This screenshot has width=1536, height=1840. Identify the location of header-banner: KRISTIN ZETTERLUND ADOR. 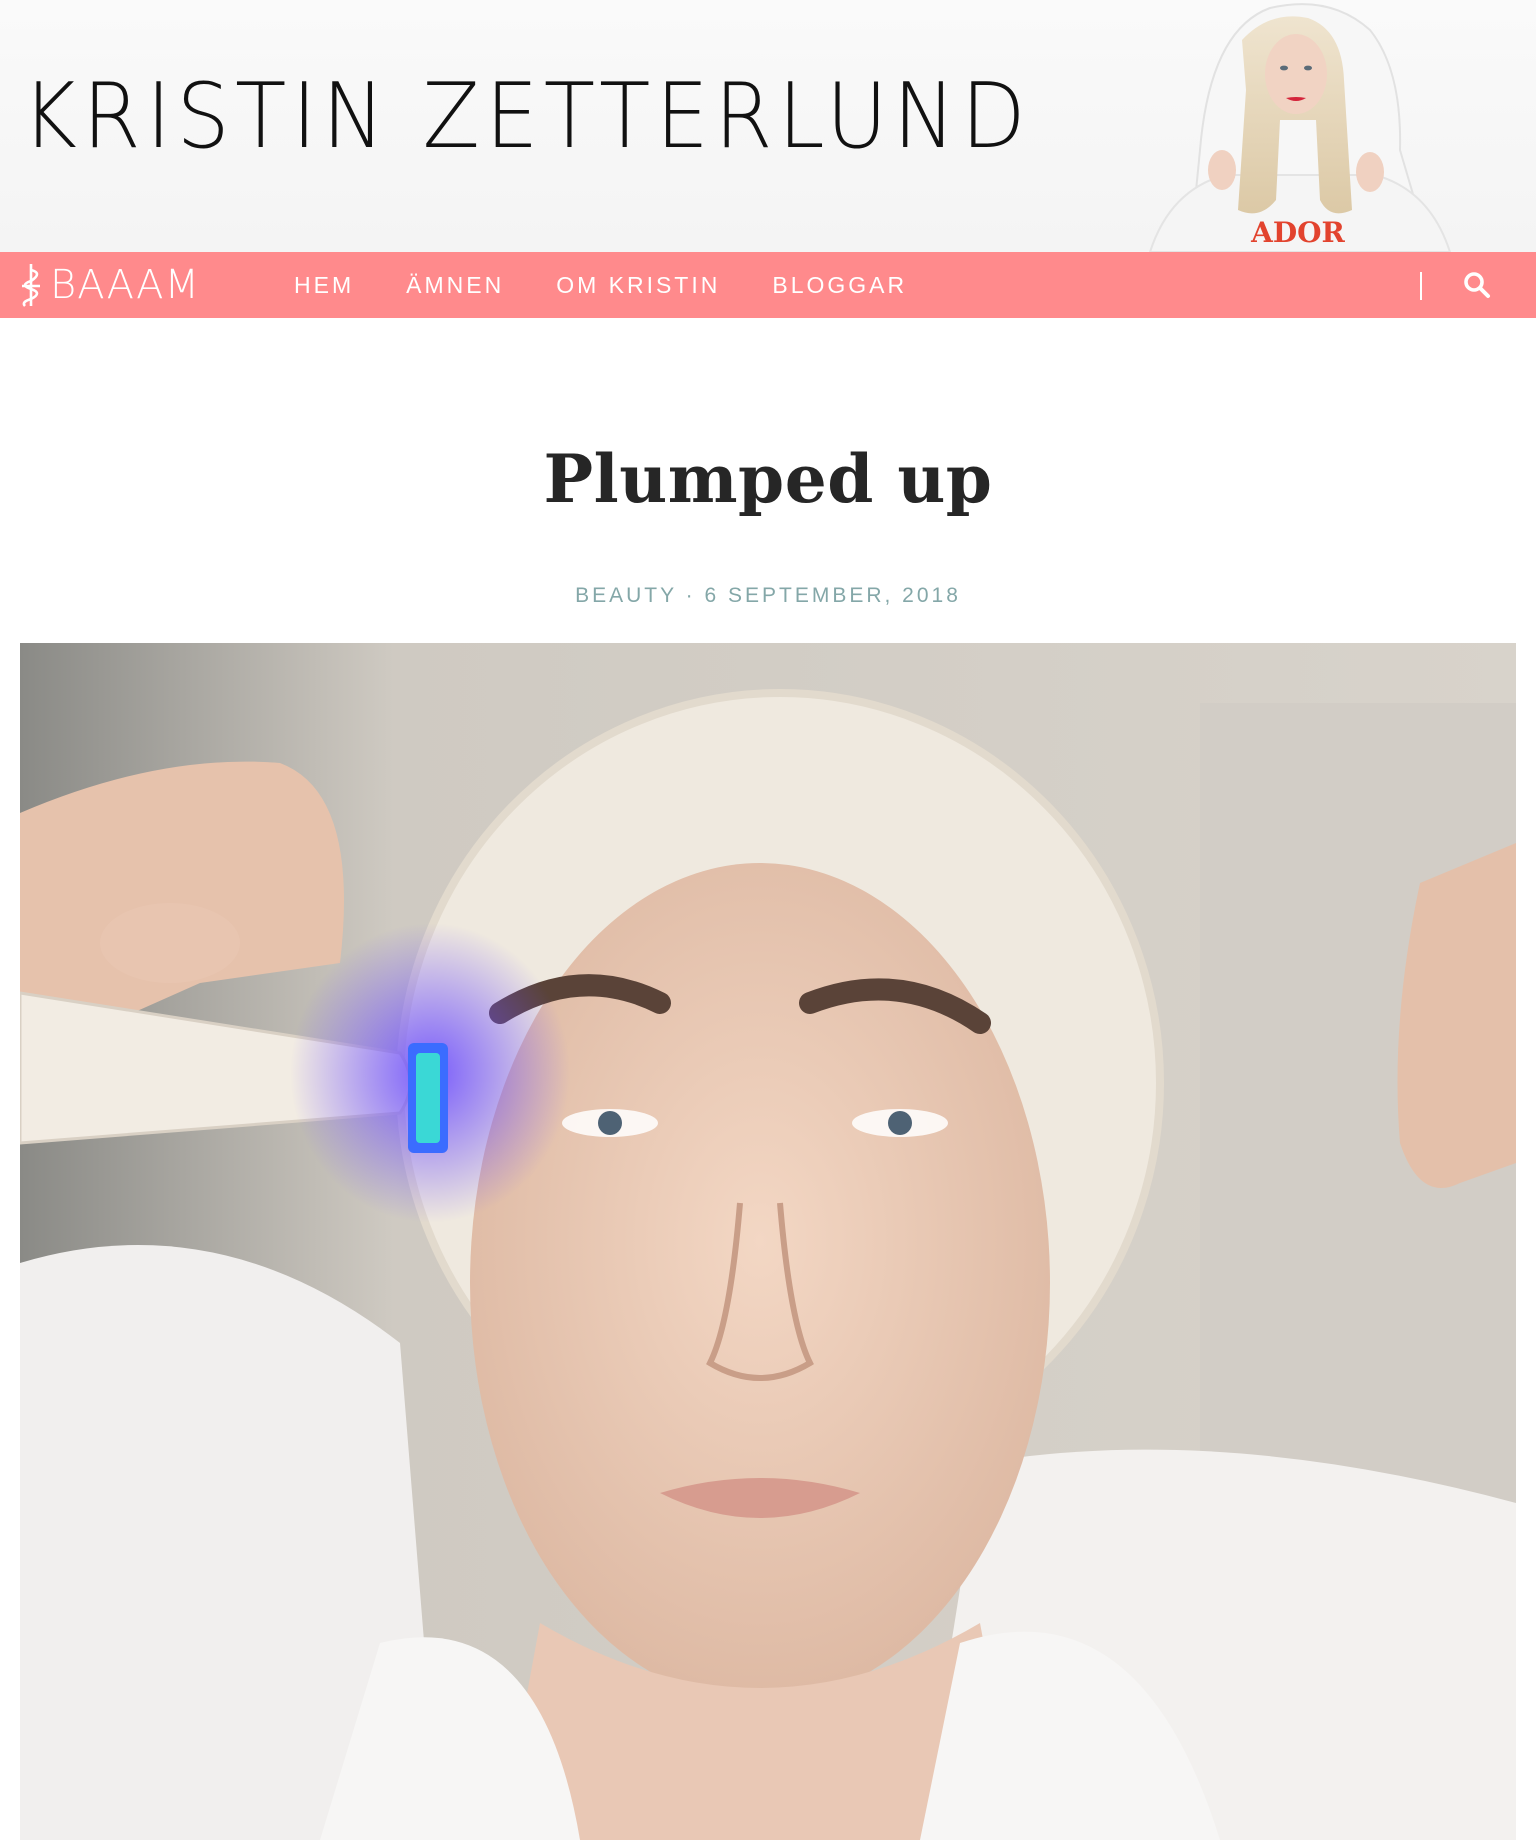
(768, 126).